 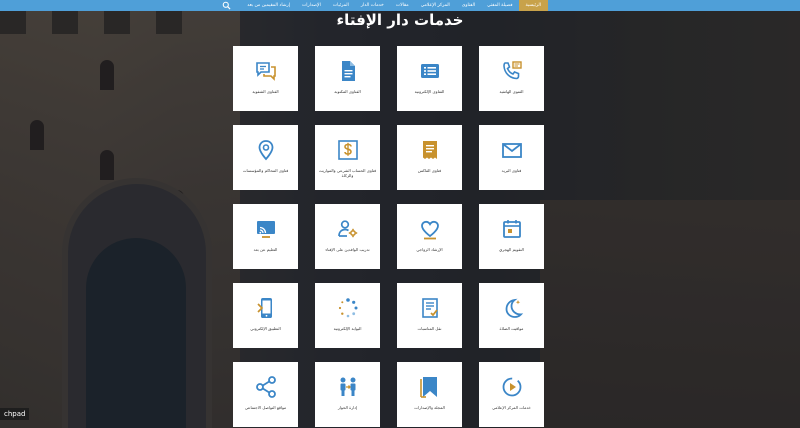 I want to click on service-card-events-coverage: نقل المناسبات, so click(x=429, y=315).